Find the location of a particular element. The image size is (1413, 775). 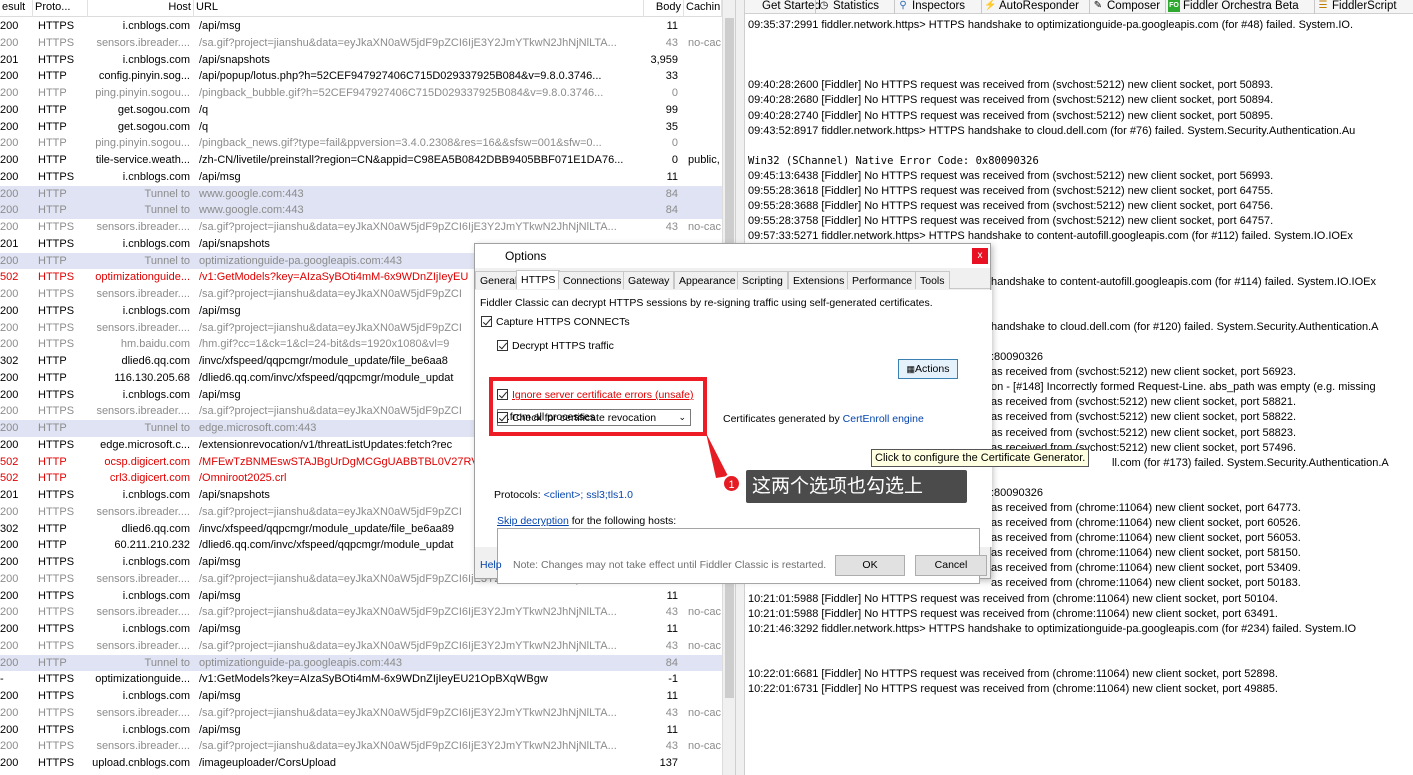

skip-decryption-link: Skip decryption is located at coordinates (533, 521).